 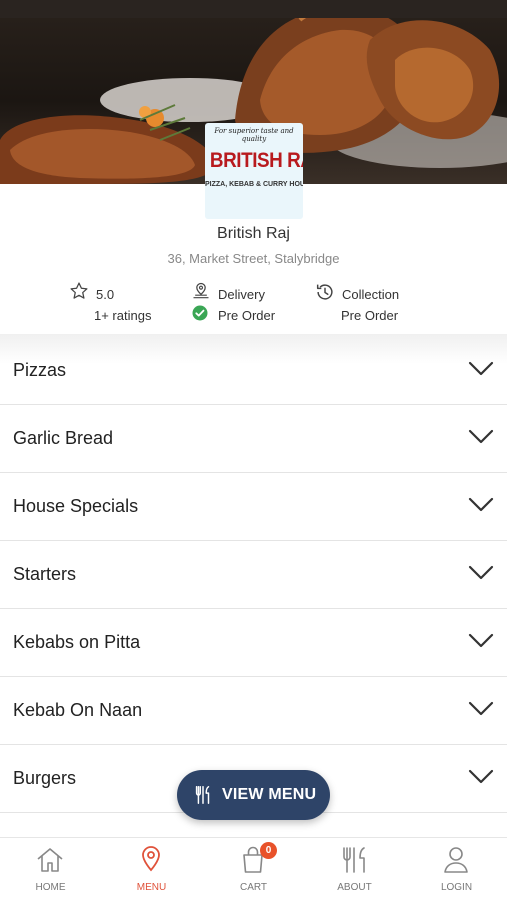 I want to click on nav-label: MENU, so click(x=151, y=887).